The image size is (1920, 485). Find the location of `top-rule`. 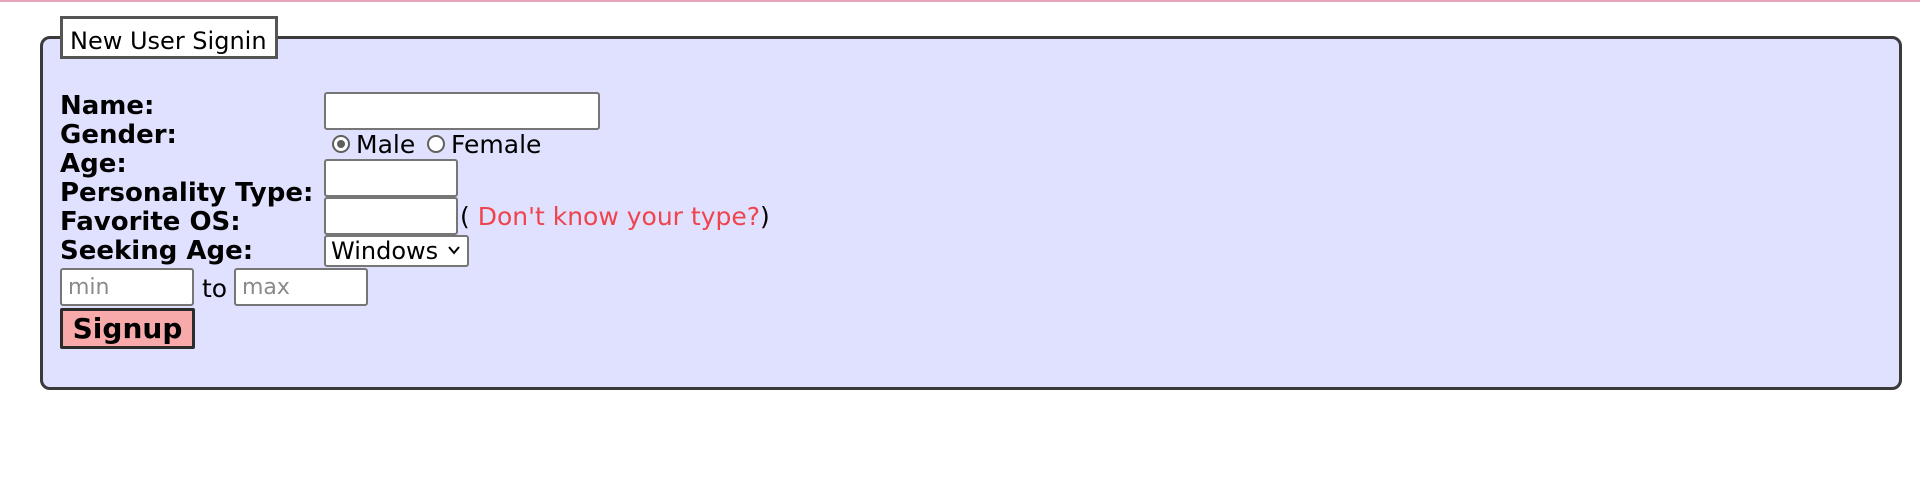

top-rule is located at coordinates (960, 1).